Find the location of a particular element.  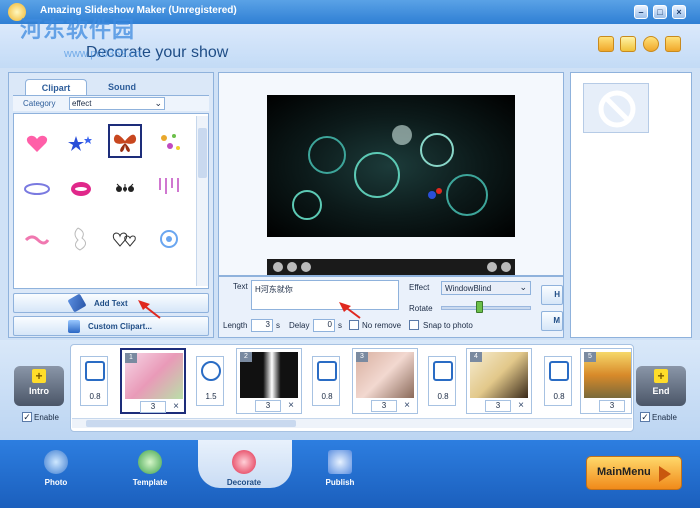

annotation-arrows is located at coordinates (249, 309).